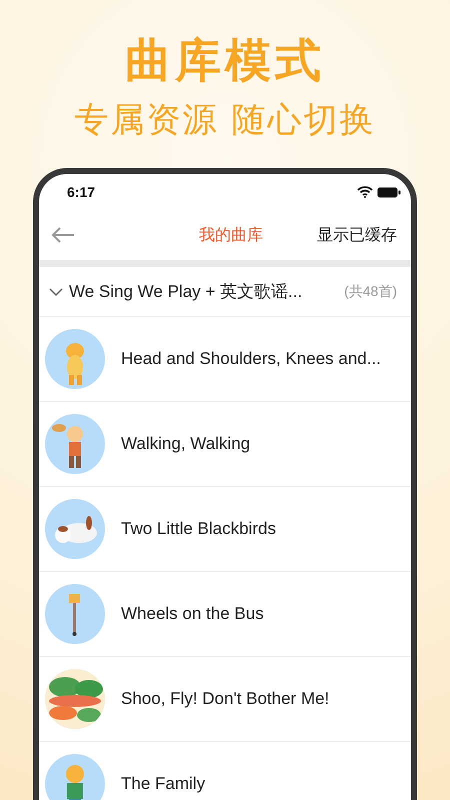 This screenshot has height=800, width=450. Describe the element at coordinates (185, 444) in the screenshot. I see `song-title: Walking, Walking` at that location.